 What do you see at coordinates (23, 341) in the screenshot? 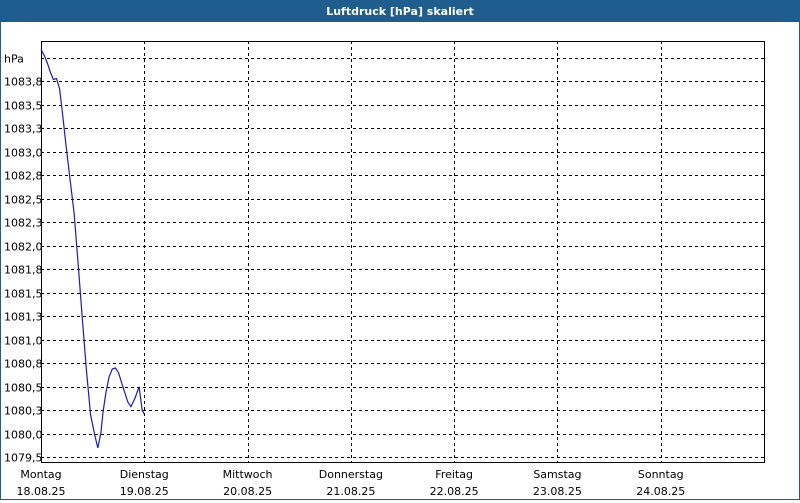
I see `y-tick-label: 1081,0` at bounding box center [23, 341].